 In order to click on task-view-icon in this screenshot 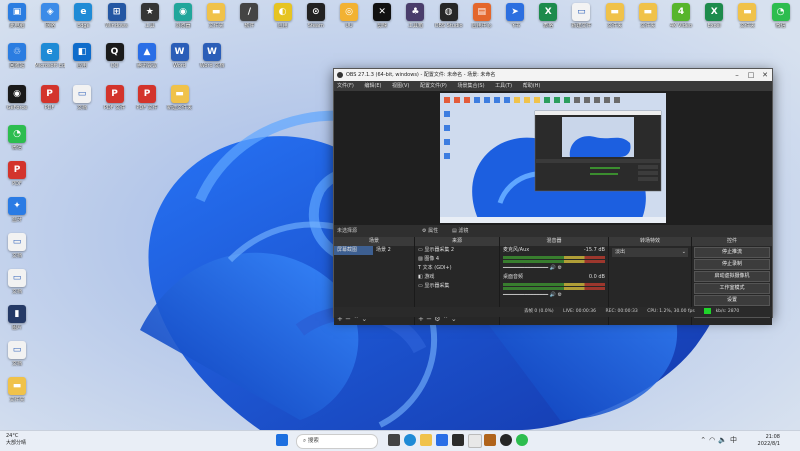, I will do `click(394, 440)`.